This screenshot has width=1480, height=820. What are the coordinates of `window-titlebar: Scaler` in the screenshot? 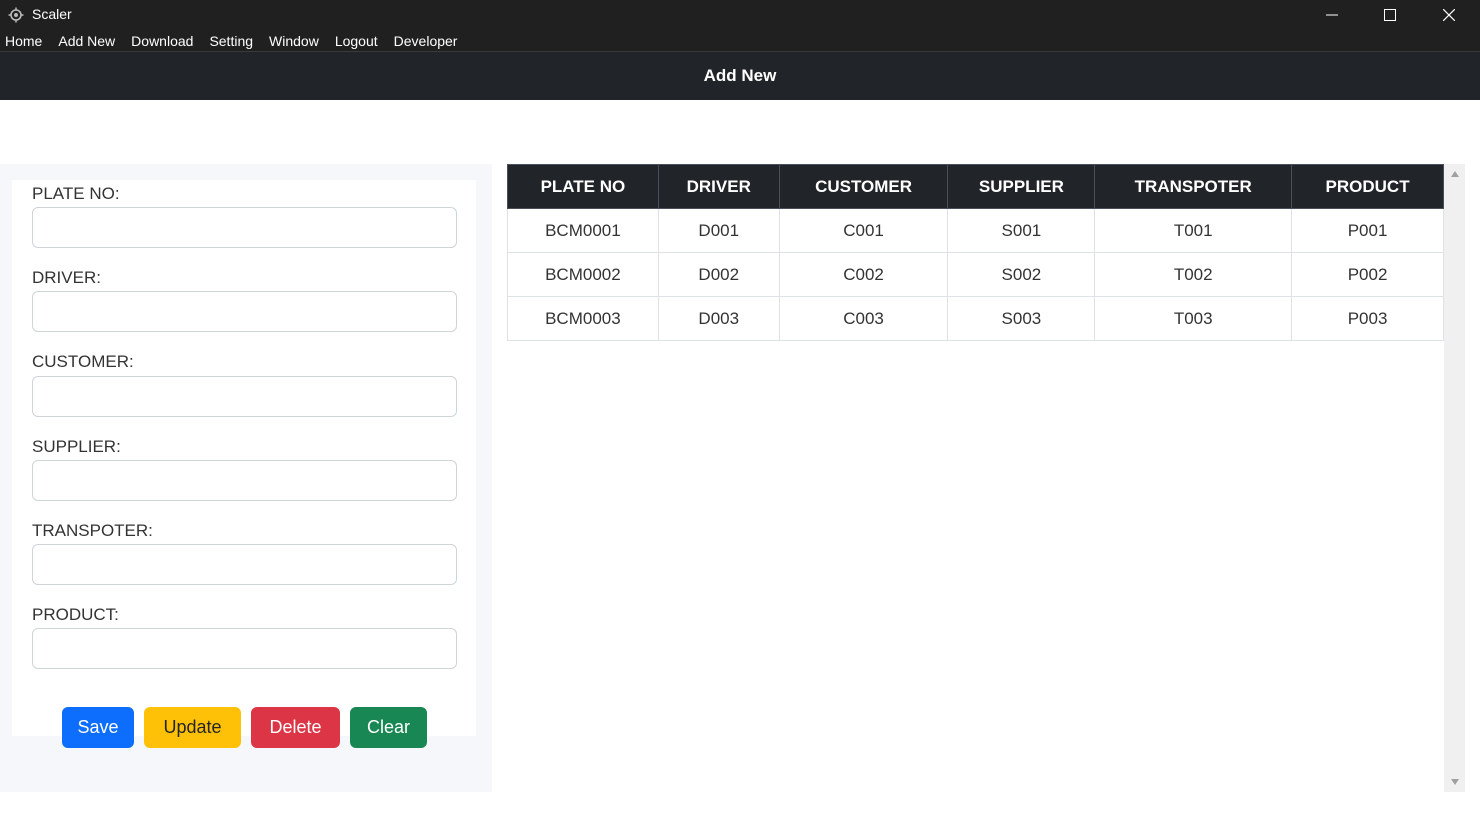 It's located at (740, 15).